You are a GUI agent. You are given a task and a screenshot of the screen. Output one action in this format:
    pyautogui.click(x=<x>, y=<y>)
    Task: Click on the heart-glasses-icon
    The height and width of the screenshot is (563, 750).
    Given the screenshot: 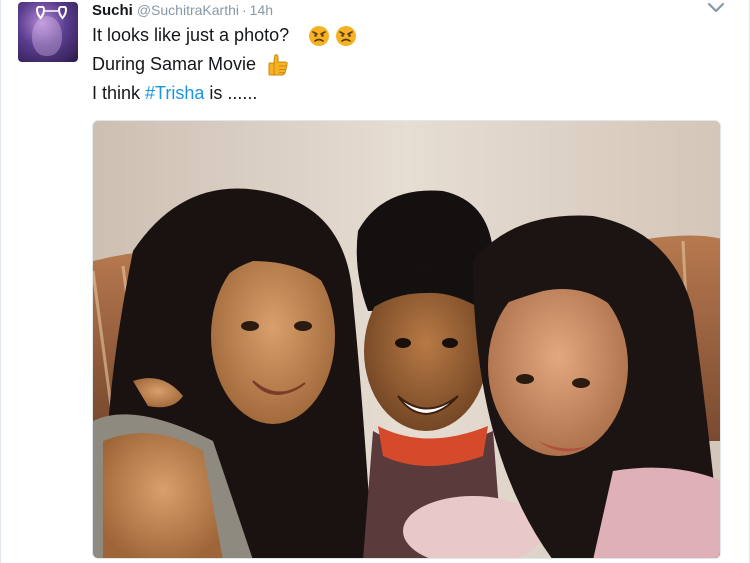 What is the action you would take?
    pyautogui.click(x=51, y=13)
    